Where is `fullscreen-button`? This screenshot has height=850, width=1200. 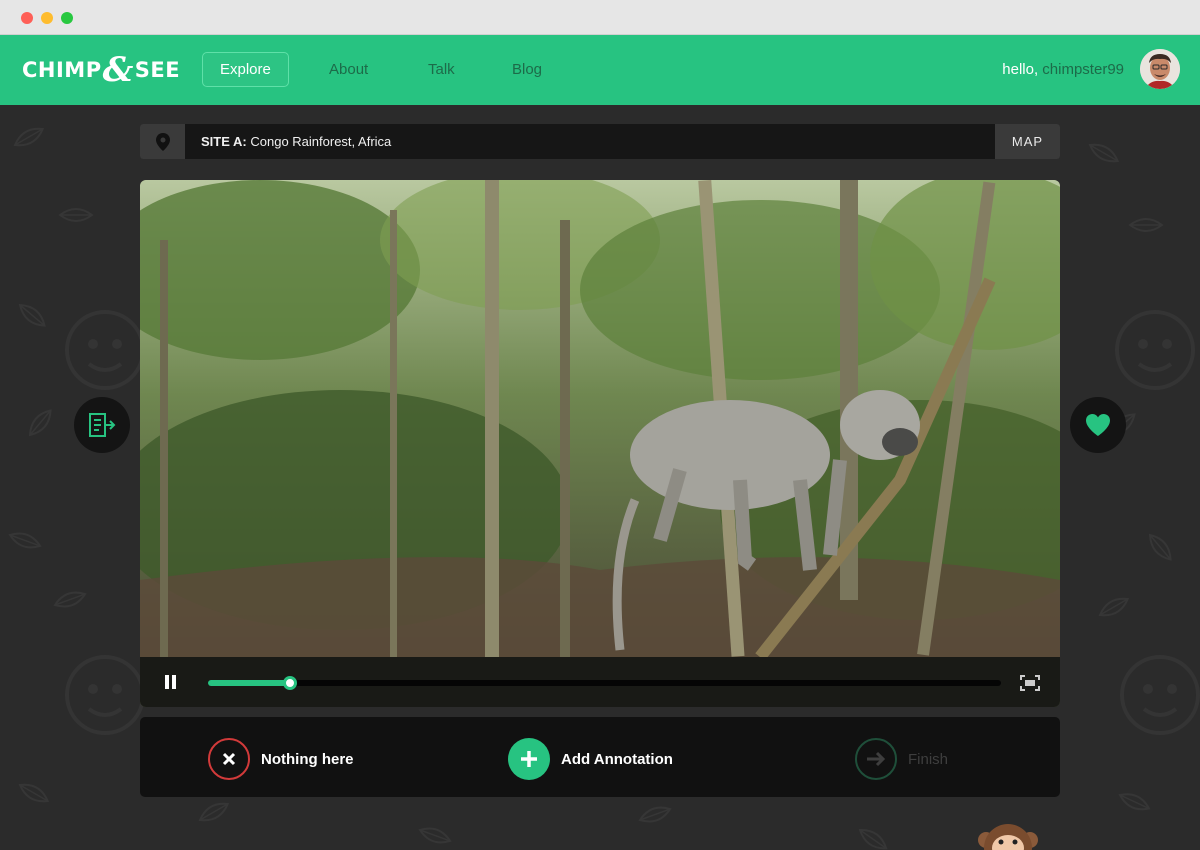
fullscreen-button is located at coordinates (1030, 683).